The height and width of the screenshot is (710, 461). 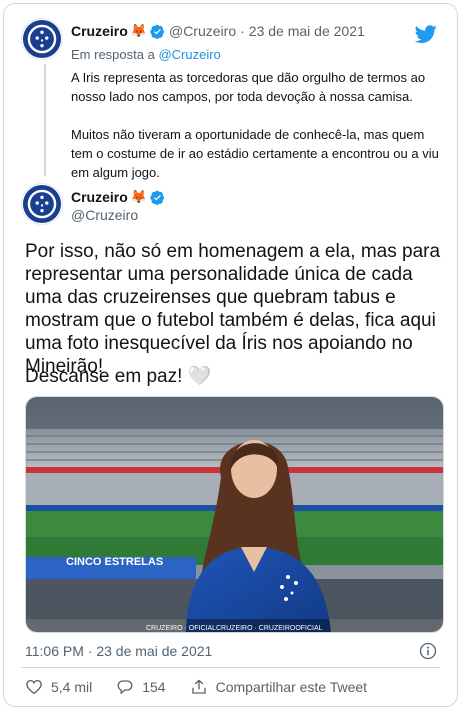 I want to click on tweet-date: 23 de mai de 2021, so click(x=307, y=31).